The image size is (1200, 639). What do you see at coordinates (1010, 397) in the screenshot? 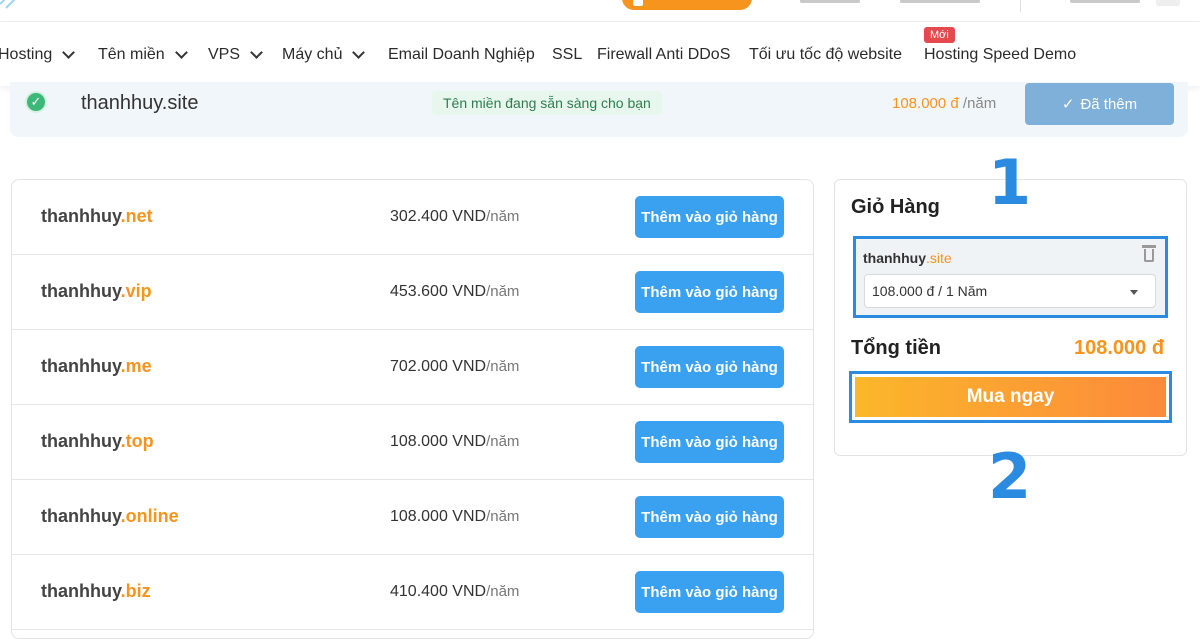
I see `buy-now-button: Mua ngay` at bounding box center [1010, 397].